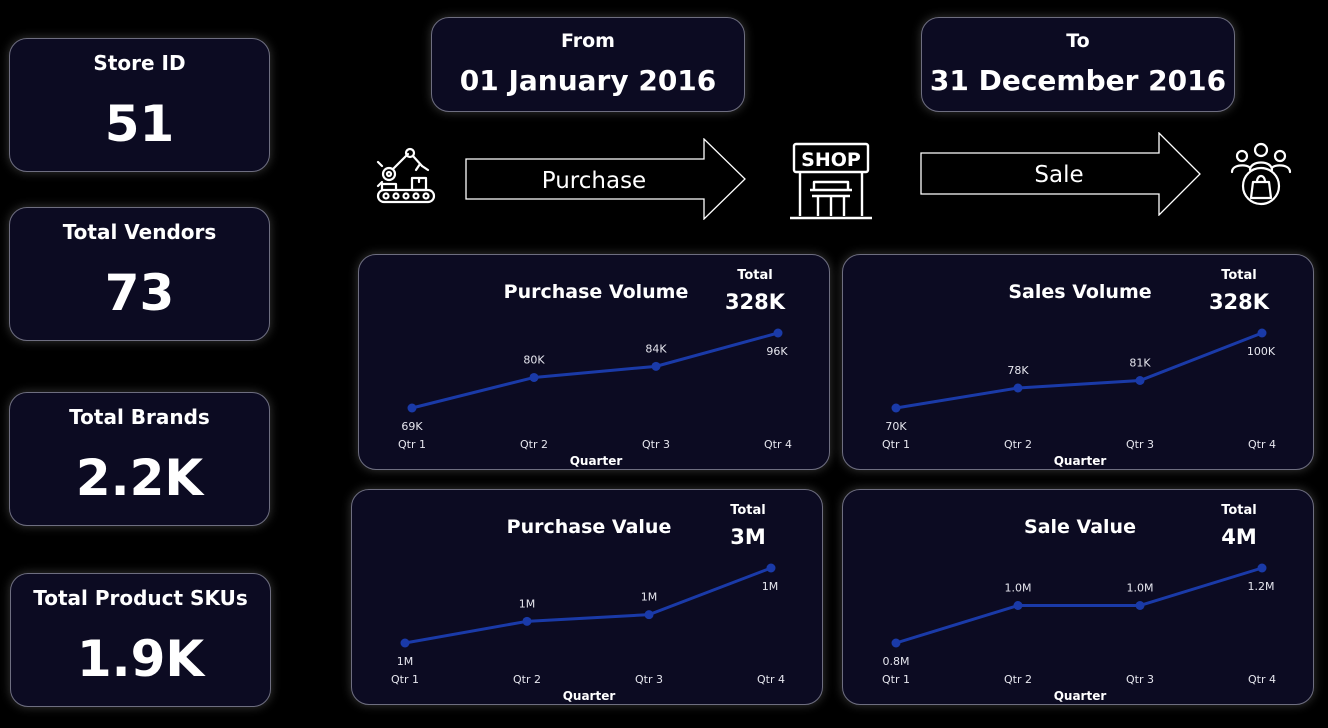 This screenshot has height=728, width=1328. What do you see at coordinates (1080, 527) in the screenshot?
I see `chart-title: Sale Value` at bounding box center [1080, 527].